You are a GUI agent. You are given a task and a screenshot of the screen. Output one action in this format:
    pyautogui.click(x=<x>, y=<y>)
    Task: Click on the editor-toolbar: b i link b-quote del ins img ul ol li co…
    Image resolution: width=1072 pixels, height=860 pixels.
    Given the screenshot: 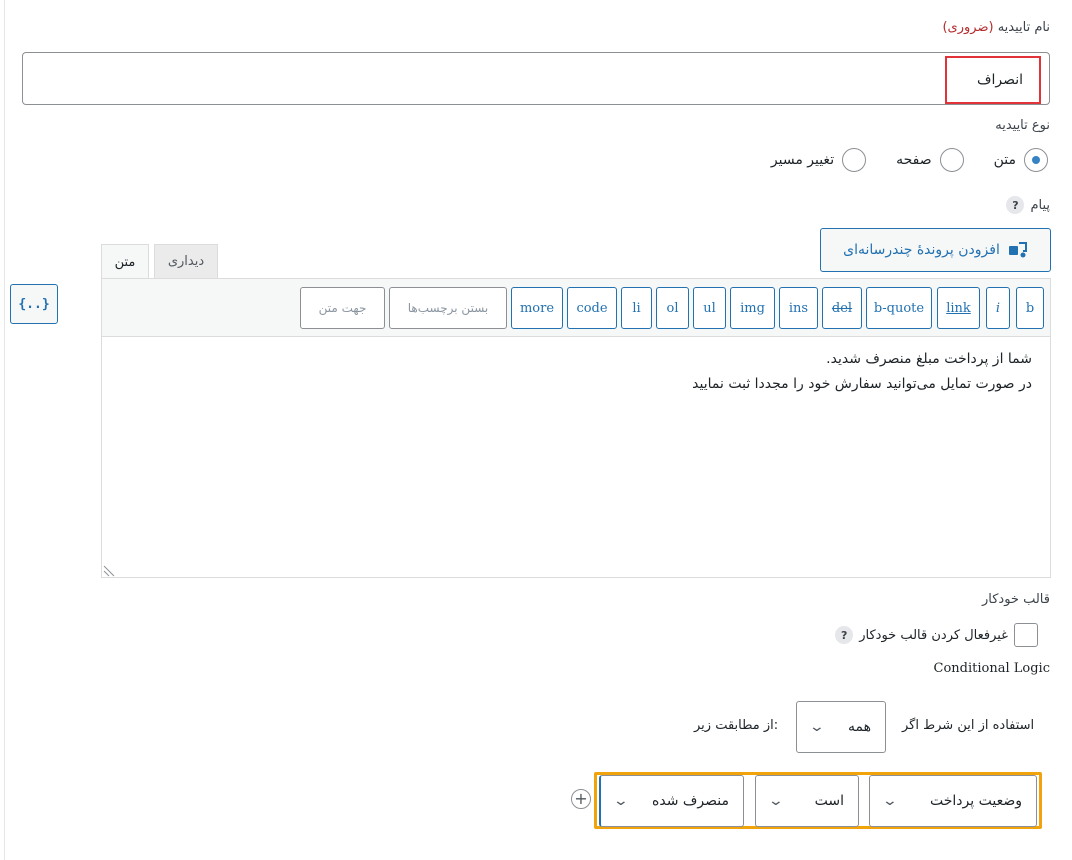 What is the action you would take?
    pyautogui.click(x=576, y=308)
    